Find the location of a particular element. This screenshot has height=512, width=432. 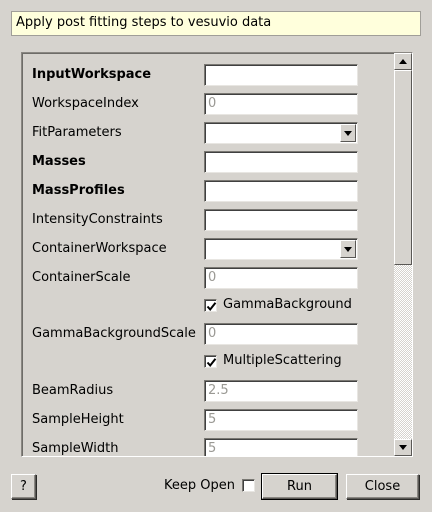

property-row-beamradius: BeamRadius 2.5 is located at coordinates (212, 391).